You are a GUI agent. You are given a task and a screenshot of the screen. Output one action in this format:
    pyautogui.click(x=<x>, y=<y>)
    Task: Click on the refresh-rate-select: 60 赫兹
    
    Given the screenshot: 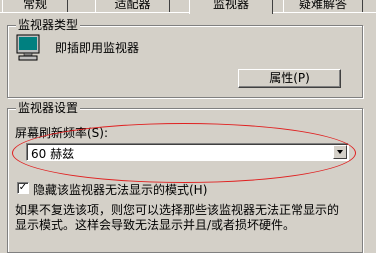 What is the action you would take?
    pyautogui.click(x=187, y=152)
    